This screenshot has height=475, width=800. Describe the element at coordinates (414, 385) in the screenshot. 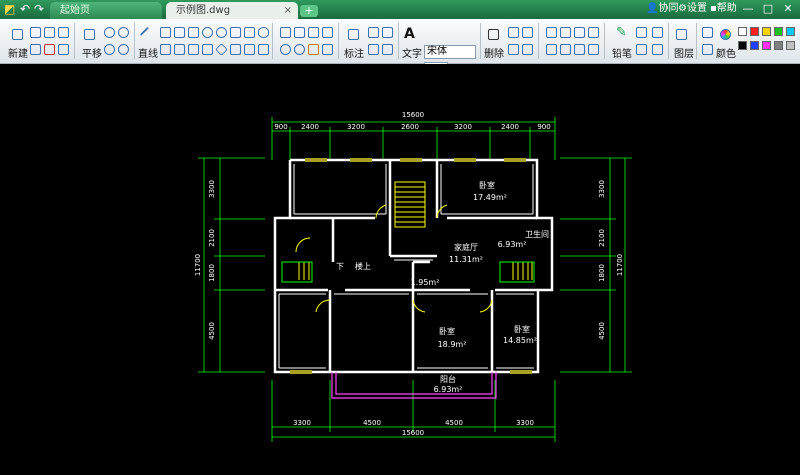

I see `balcony` at that location.